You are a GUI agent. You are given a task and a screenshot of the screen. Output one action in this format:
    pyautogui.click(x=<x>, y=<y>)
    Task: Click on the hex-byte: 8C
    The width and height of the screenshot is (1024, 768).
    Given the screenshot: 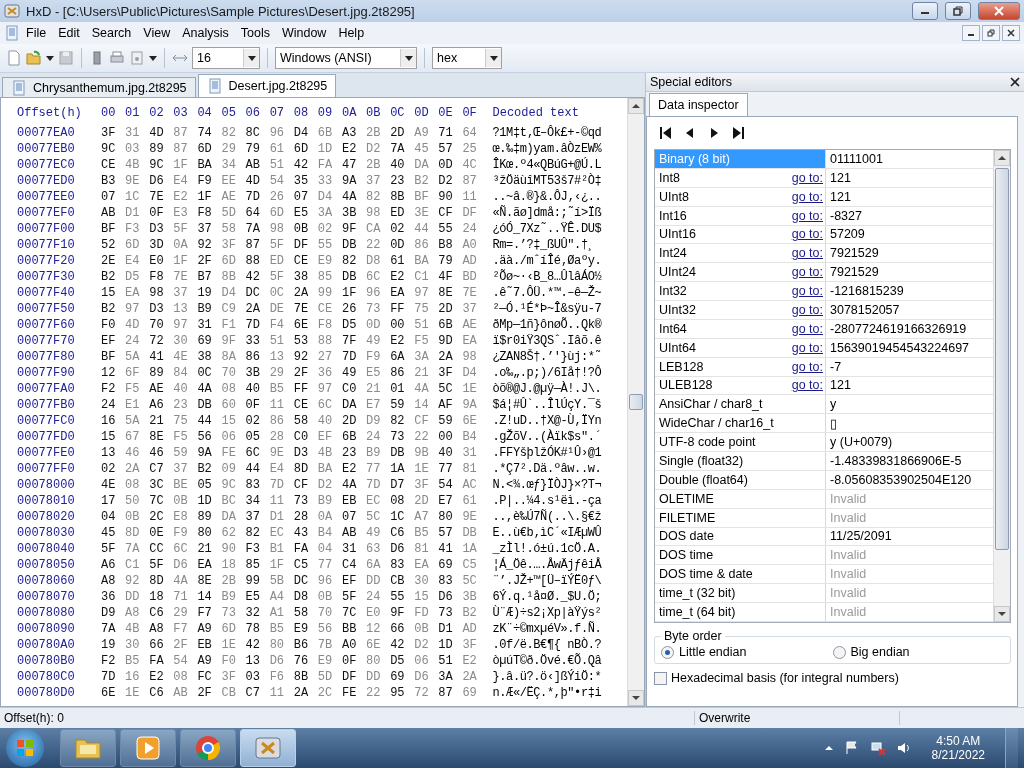 What is the action you would take?
    pyautogui.click(x=253, y=133)
    